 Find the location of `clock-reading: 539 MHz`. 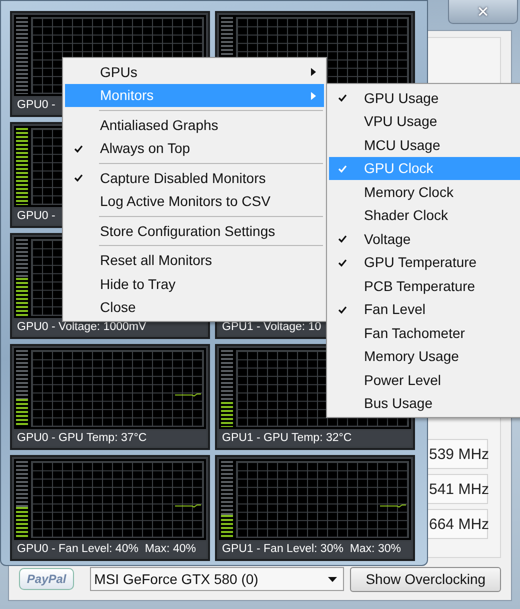

clock-reading: 539 MHz is located at coordinates (457, 454).